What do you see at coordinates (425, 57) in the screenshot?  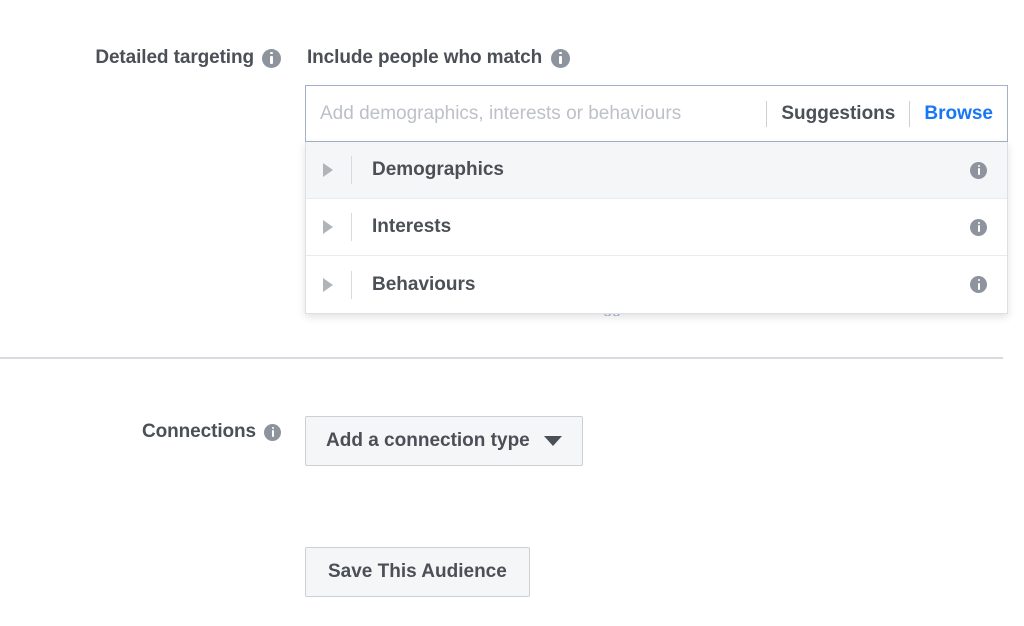 I see `include-people-heading: Include people who match` at bounding box center [425, 57].